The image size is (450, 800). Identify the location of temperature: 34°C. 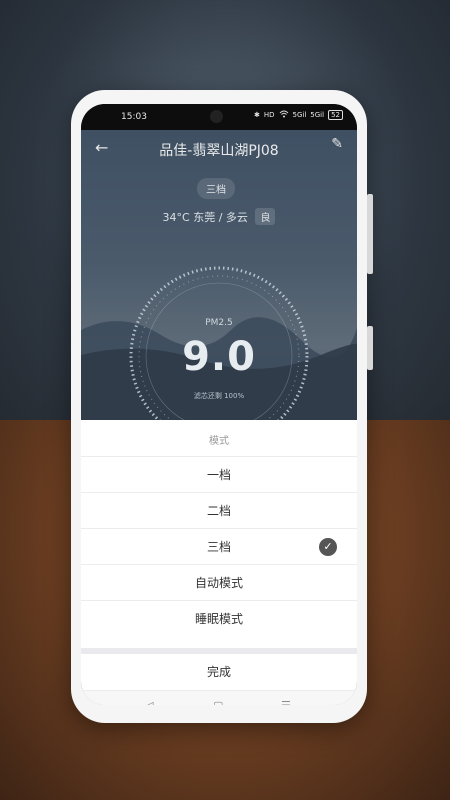
(176, 217).